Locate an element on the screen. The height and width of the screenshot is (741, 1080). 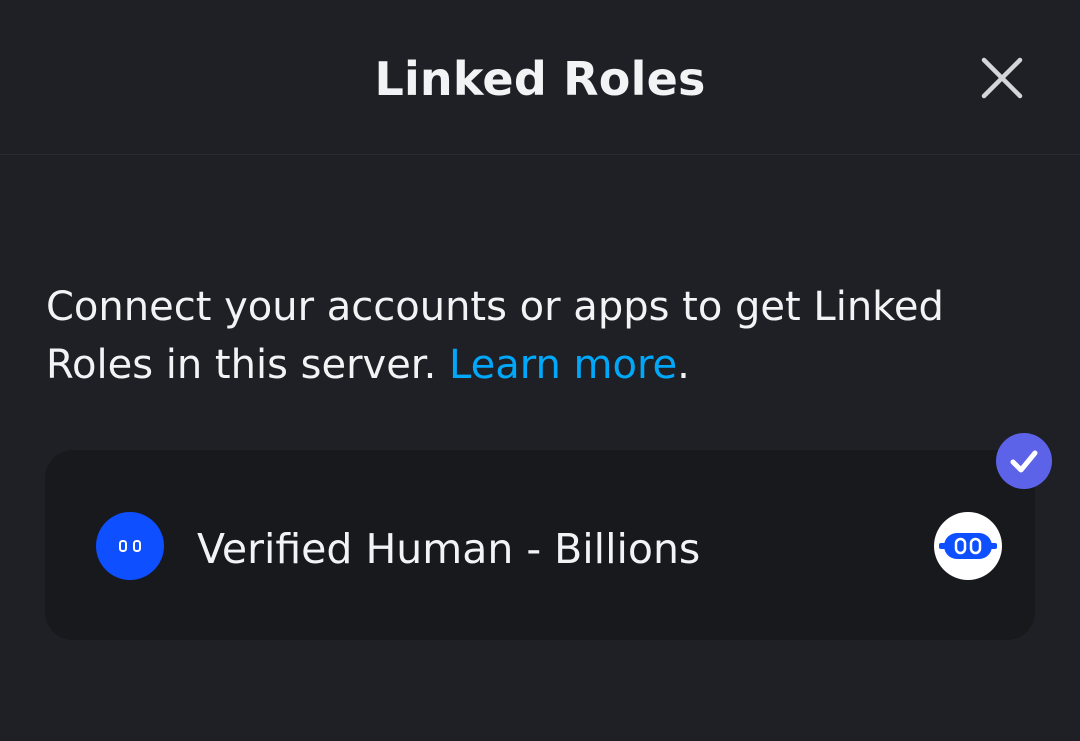
modal-title: Linked Roles is located at coordinates (540, 79).